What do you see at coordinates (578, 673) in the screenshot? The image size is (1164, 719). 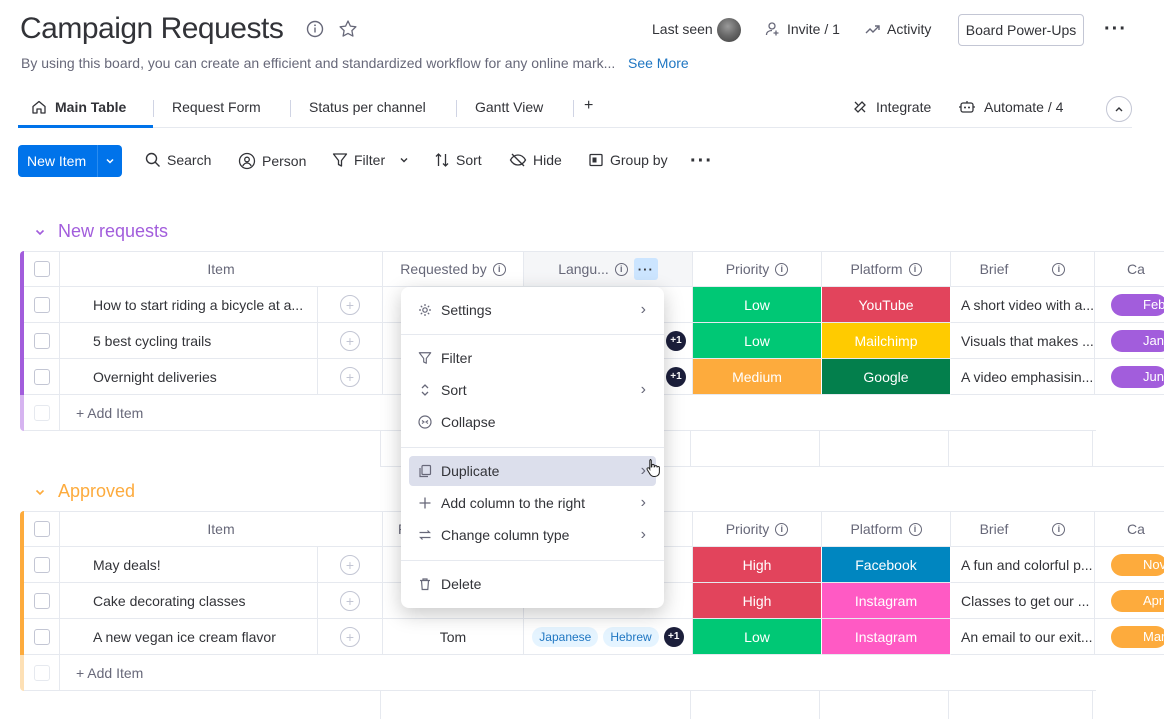 I see `add-item-input: + Add Item` at bounding box center [578, 673].